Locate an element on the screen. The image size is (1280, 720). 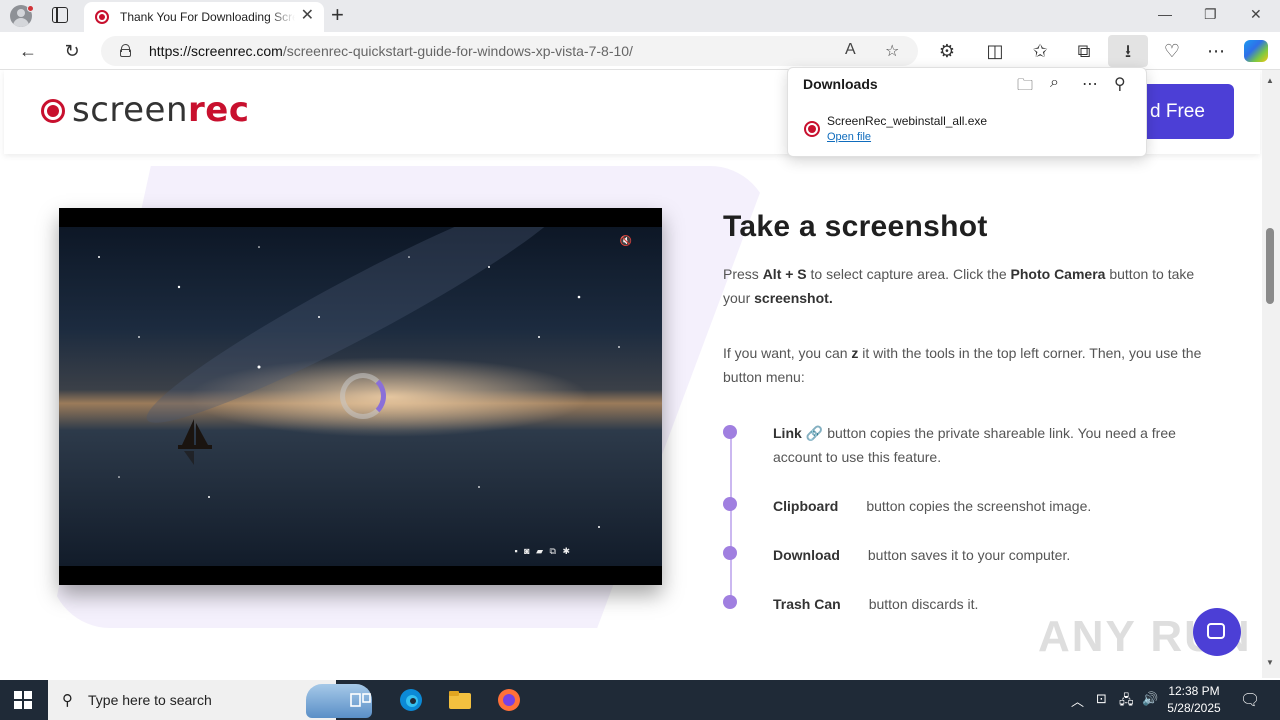
favorites-icon: ✩ is located at coordinates (1040, 51).